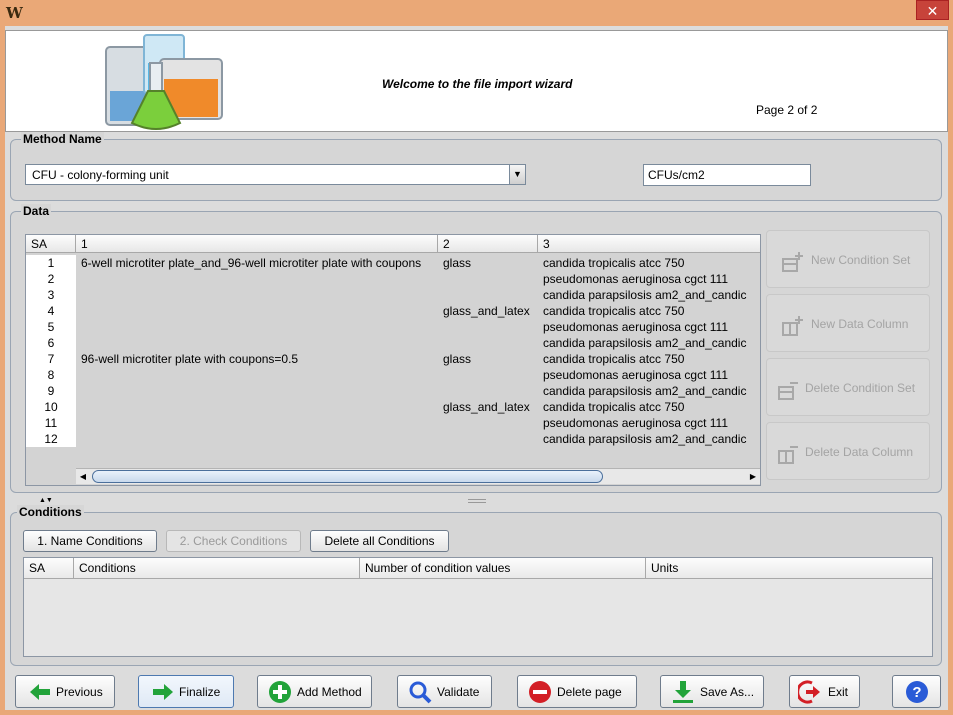  Describe the element at coordinates (477, 84) in the screenshot. I see `welcome-text: Welcome to the file import wizard` at that location.